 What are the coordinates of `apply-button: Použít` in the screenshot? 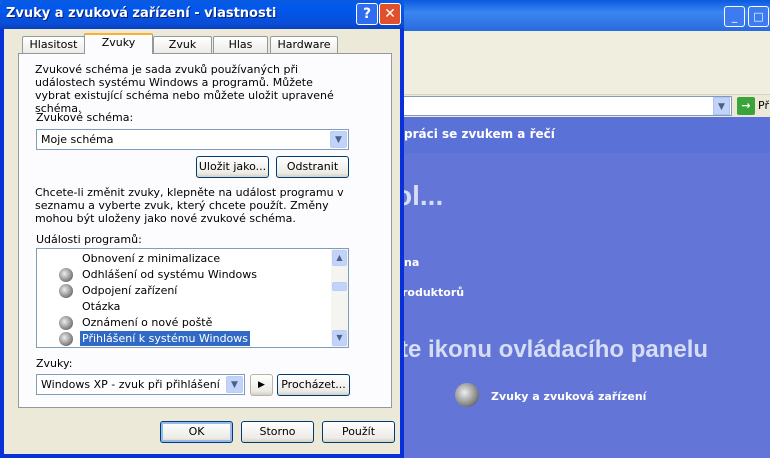 It's located at (358, 432).